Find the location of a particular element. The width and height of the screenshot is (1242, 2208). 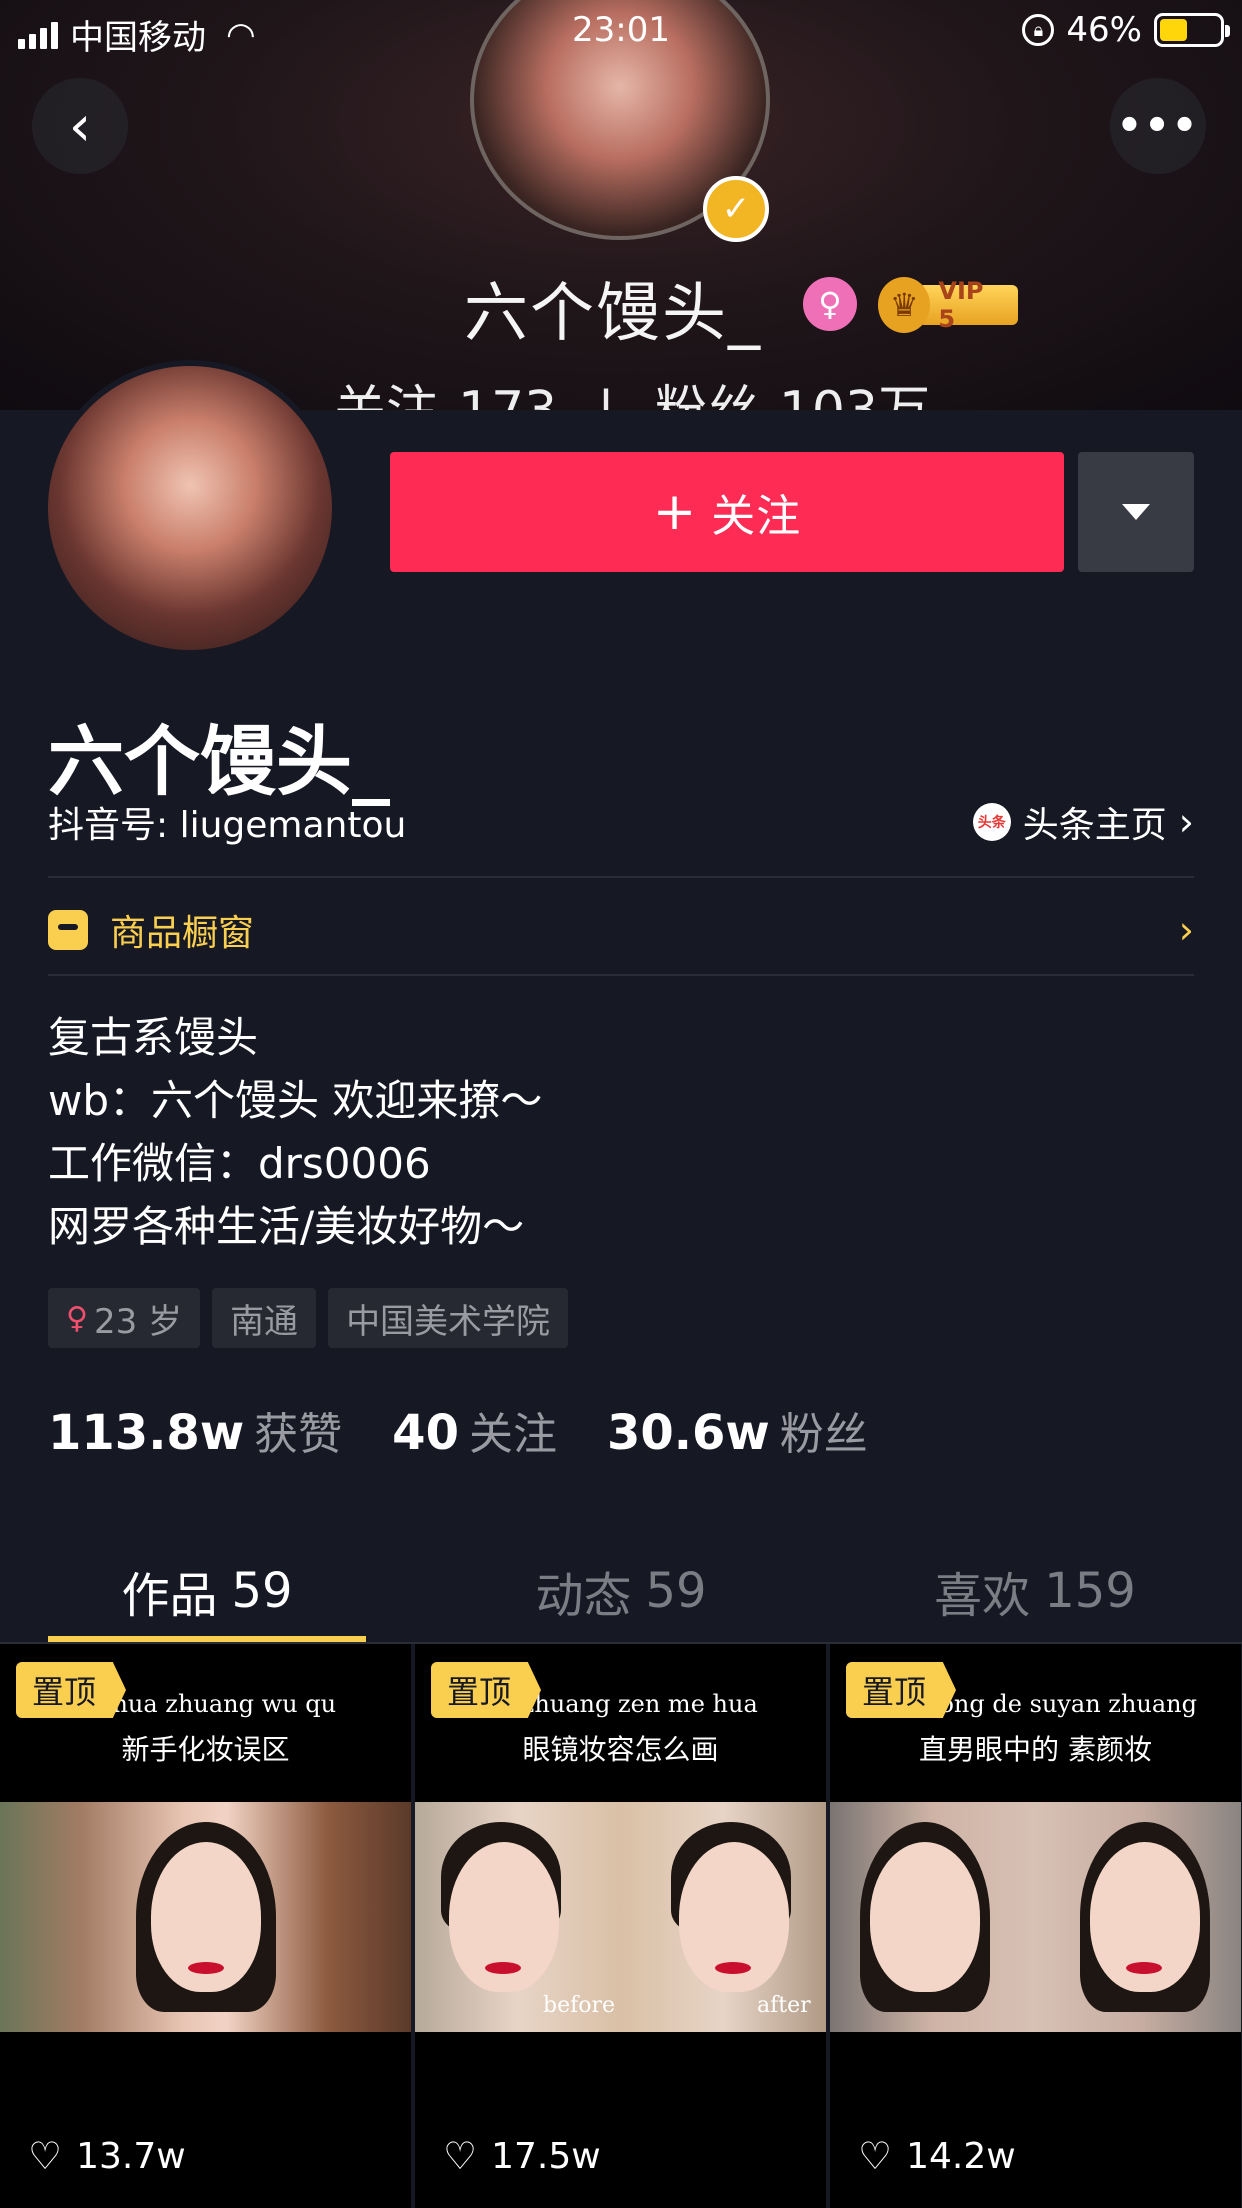

toutiao-homepage-link: 头条 头条主页 › is located at coordinates (1083, 822).